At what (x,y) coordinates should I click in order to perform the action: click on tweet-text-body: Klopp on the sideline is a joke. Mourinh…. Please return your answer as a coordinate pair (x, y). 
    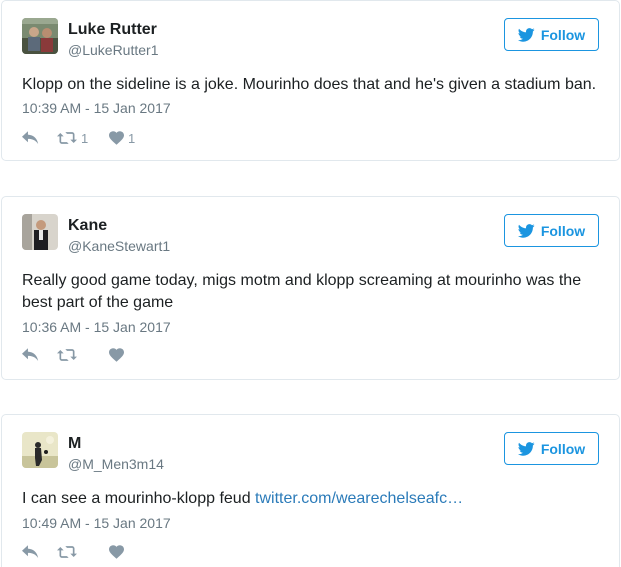
    Looking at the image, I should click on (309, 84).